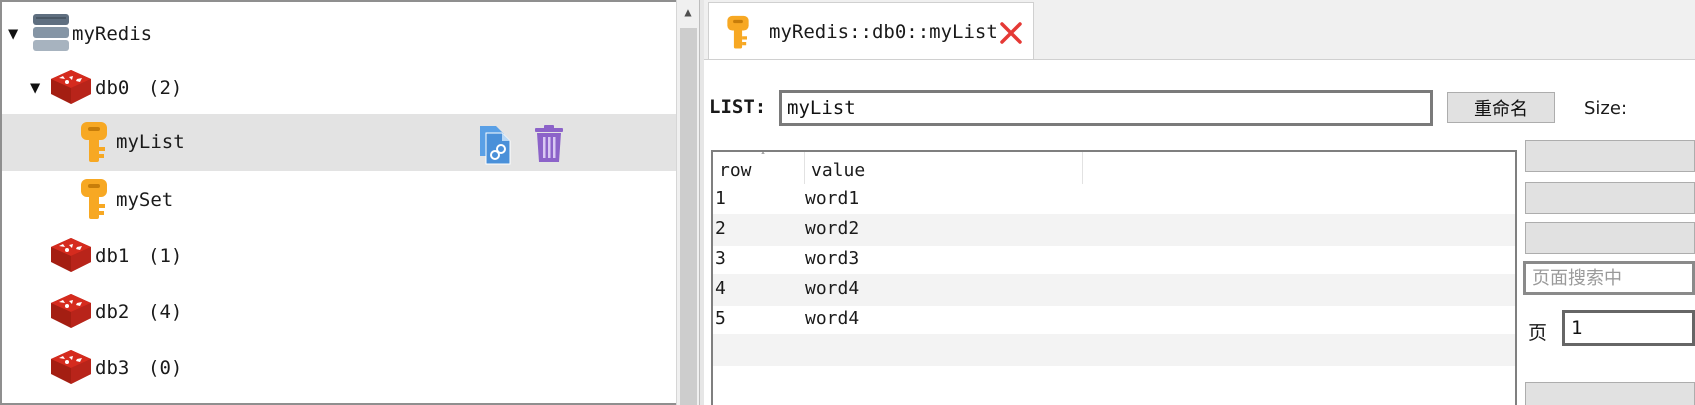  What do you see at coordinates (720, 258) in the screenshot?
I see `row-index: 3` at bounding box center [720, 258].